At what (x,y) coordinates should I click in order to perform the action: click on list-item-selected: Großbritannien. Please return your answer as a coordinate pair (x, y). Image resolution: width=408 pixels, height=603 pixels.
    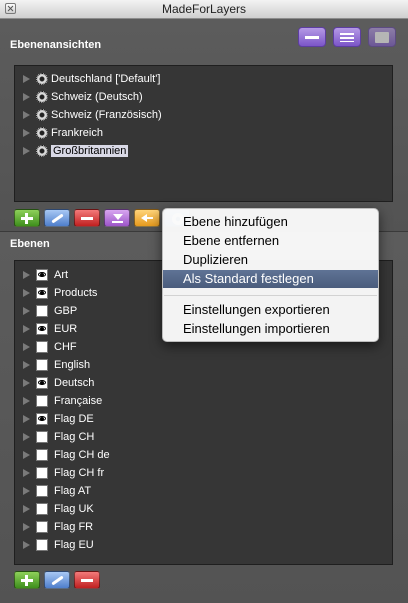
    Looking at the image, I should click on (76, 151).